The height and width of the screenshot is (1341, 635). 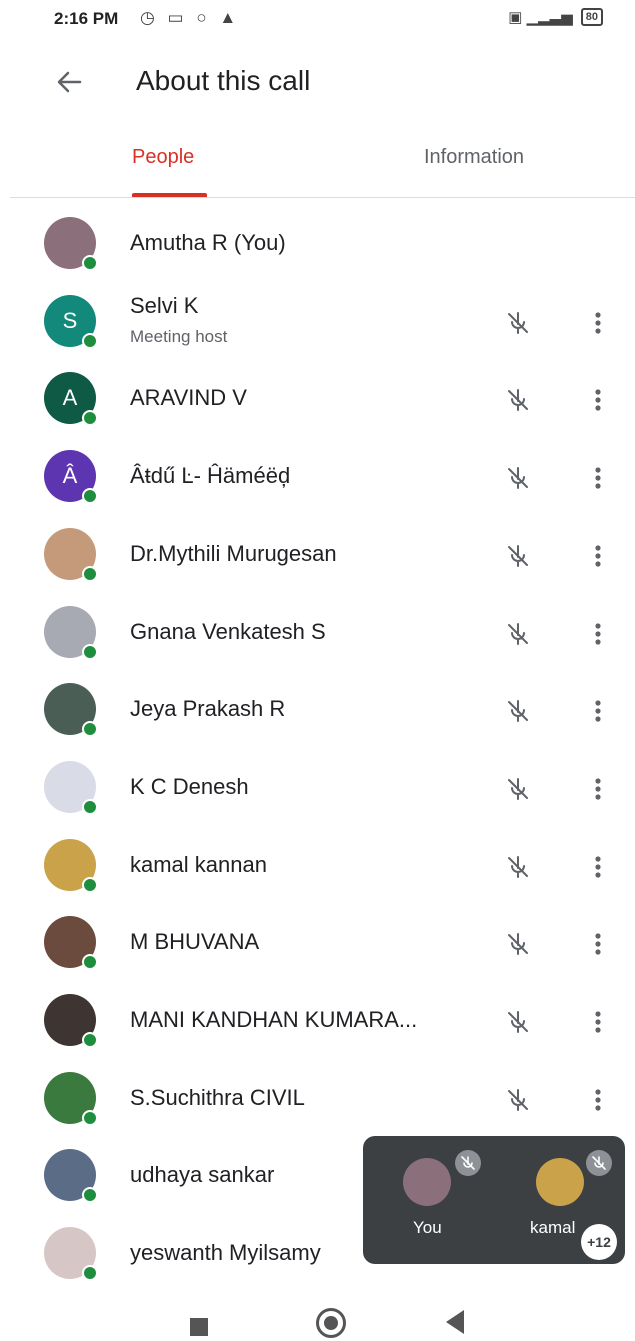 I want to click on participant-row: A ARAVIND V, so click(x=317, y=399).